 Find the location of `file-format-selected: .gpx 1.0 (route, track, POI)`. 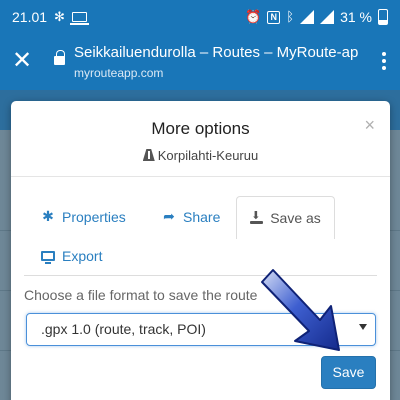

file-format-selected: .gpx 1.0 (route, track, POI) is located at coordinates (123, 329).